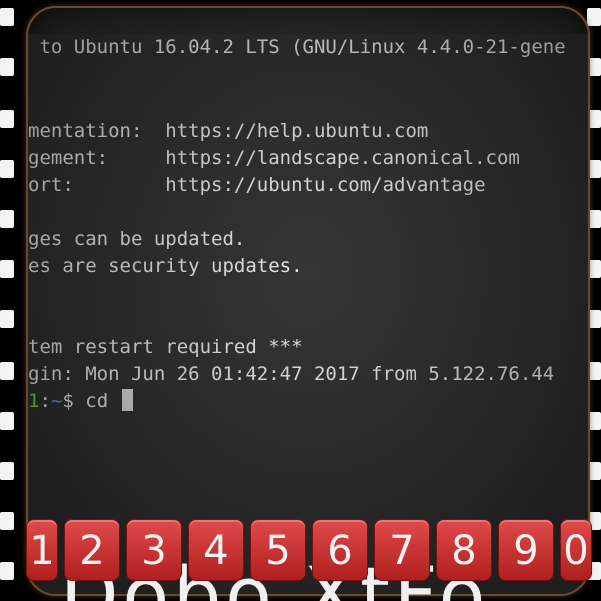  What do you see at coordinates (278, 550) in the screenshot?
I see `number-key-5: 5` at bounding box center [278, 550].